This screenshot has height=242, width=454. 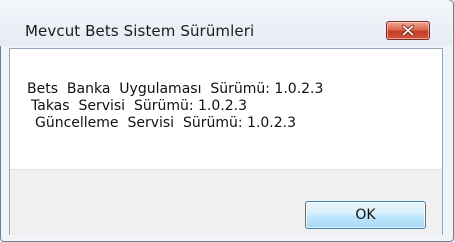 I want to click on ok-button: OK, so click(x=365, y=215).